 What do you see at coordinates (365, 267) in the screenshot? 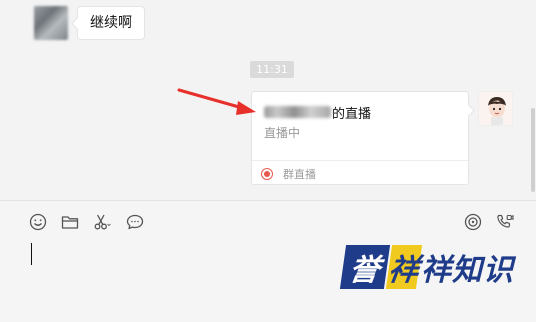
I see `watermark-box-1: 誉` at bounding box center [365, 267].